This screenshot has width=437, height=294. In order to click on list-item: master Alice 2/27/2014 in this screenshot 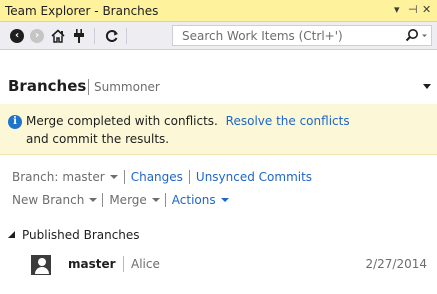, I will do `click(218, 264)`.